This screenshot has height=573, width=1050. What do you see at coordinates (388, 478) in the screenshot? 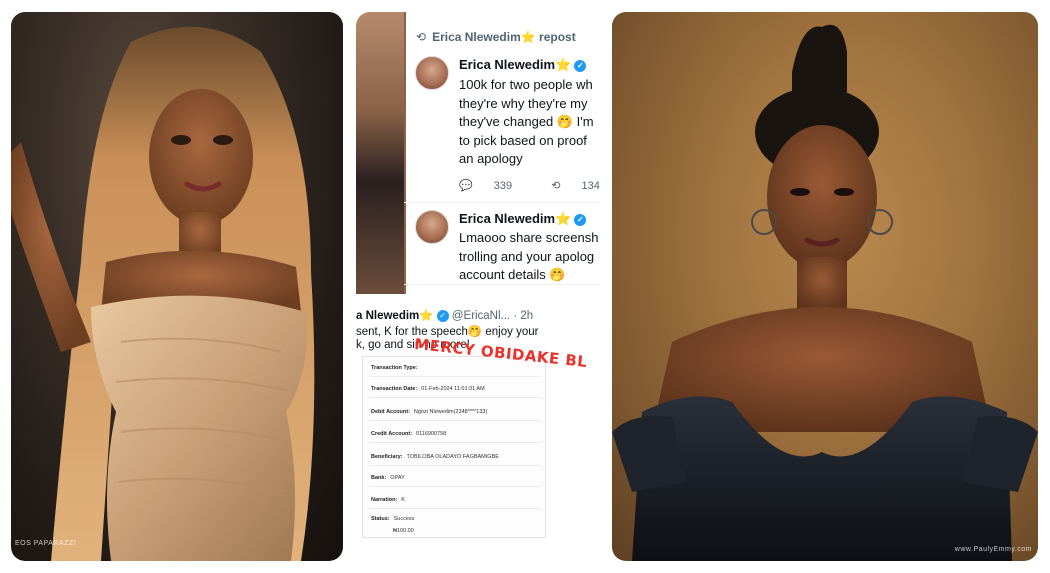
I see `receipt-row: Bank: OPAY` at bounding box center [388, 478].